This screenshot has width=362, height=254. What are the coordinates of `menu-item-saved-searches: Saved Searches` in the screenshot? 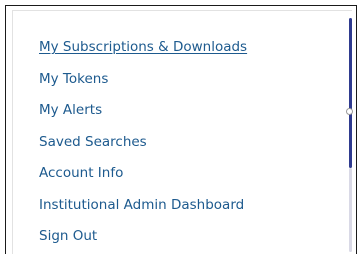 It's located at (143, 148).